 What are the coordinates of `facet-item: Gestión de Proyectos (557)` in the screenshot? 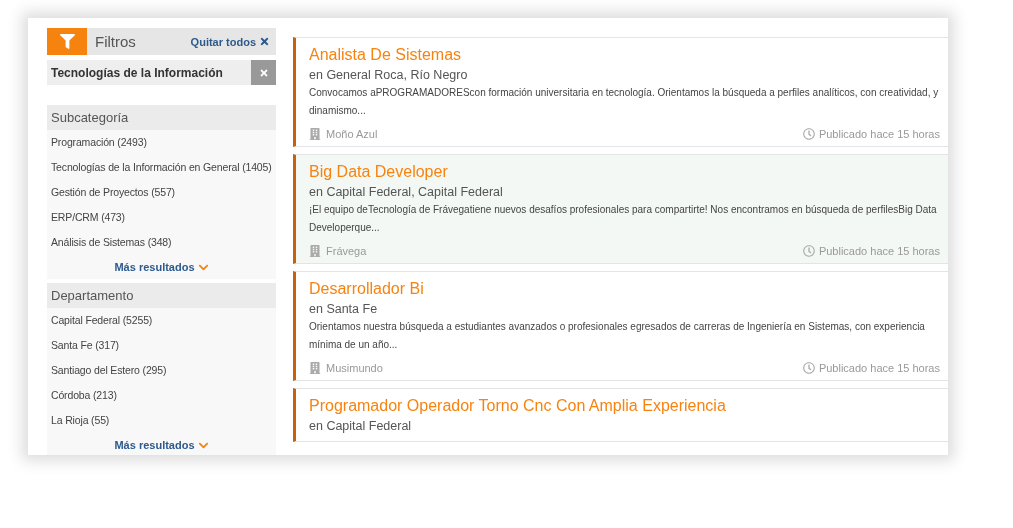 It's located at (111, 192).